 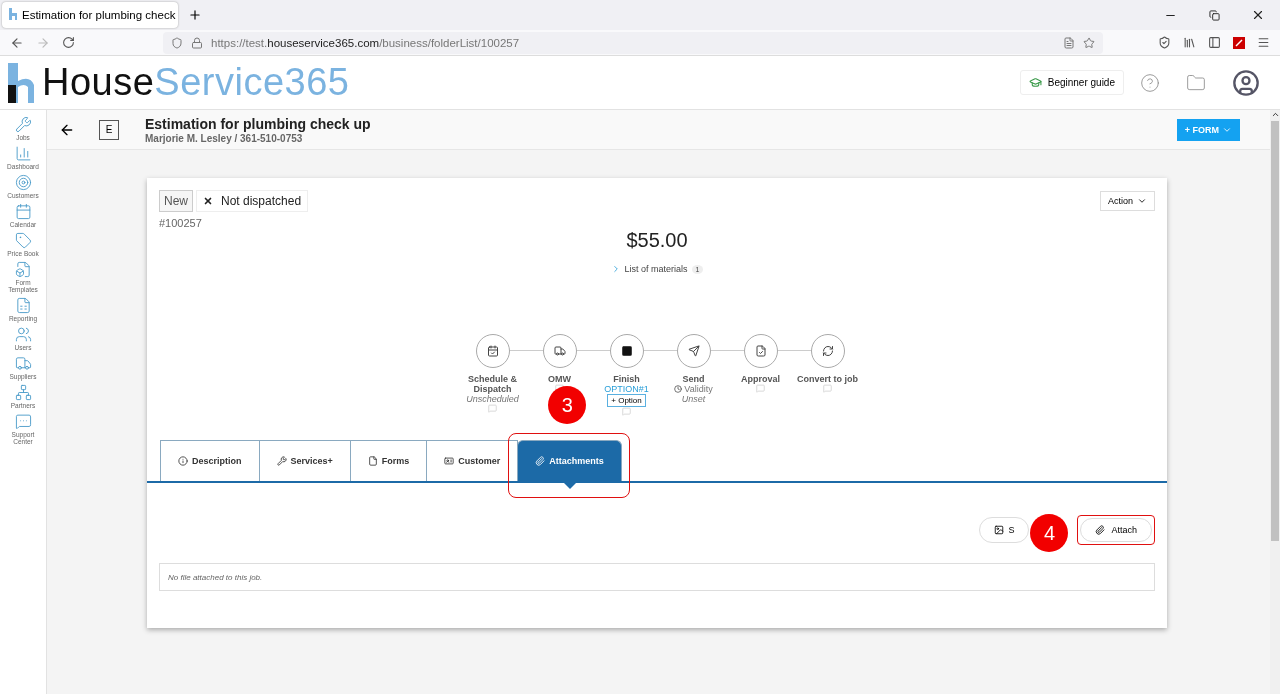 What do you see at coordinates (678, 389) in the screenshot?
I see `clock-icon` at bounding box center [678, 389].